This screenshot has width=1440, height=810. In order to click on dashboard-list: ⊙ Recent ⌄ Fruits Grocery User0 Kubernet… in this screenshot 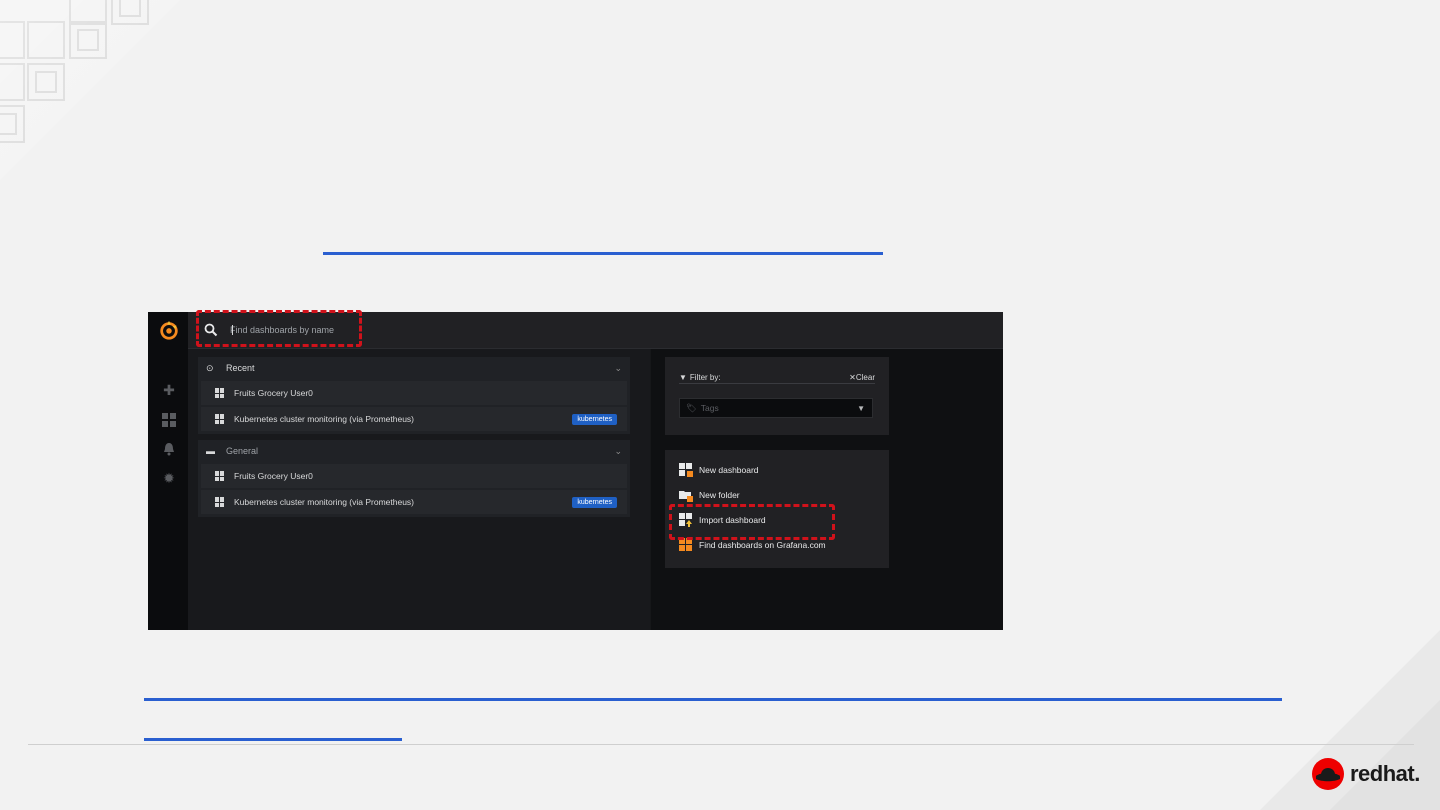, I will do `click(419, 489)`.